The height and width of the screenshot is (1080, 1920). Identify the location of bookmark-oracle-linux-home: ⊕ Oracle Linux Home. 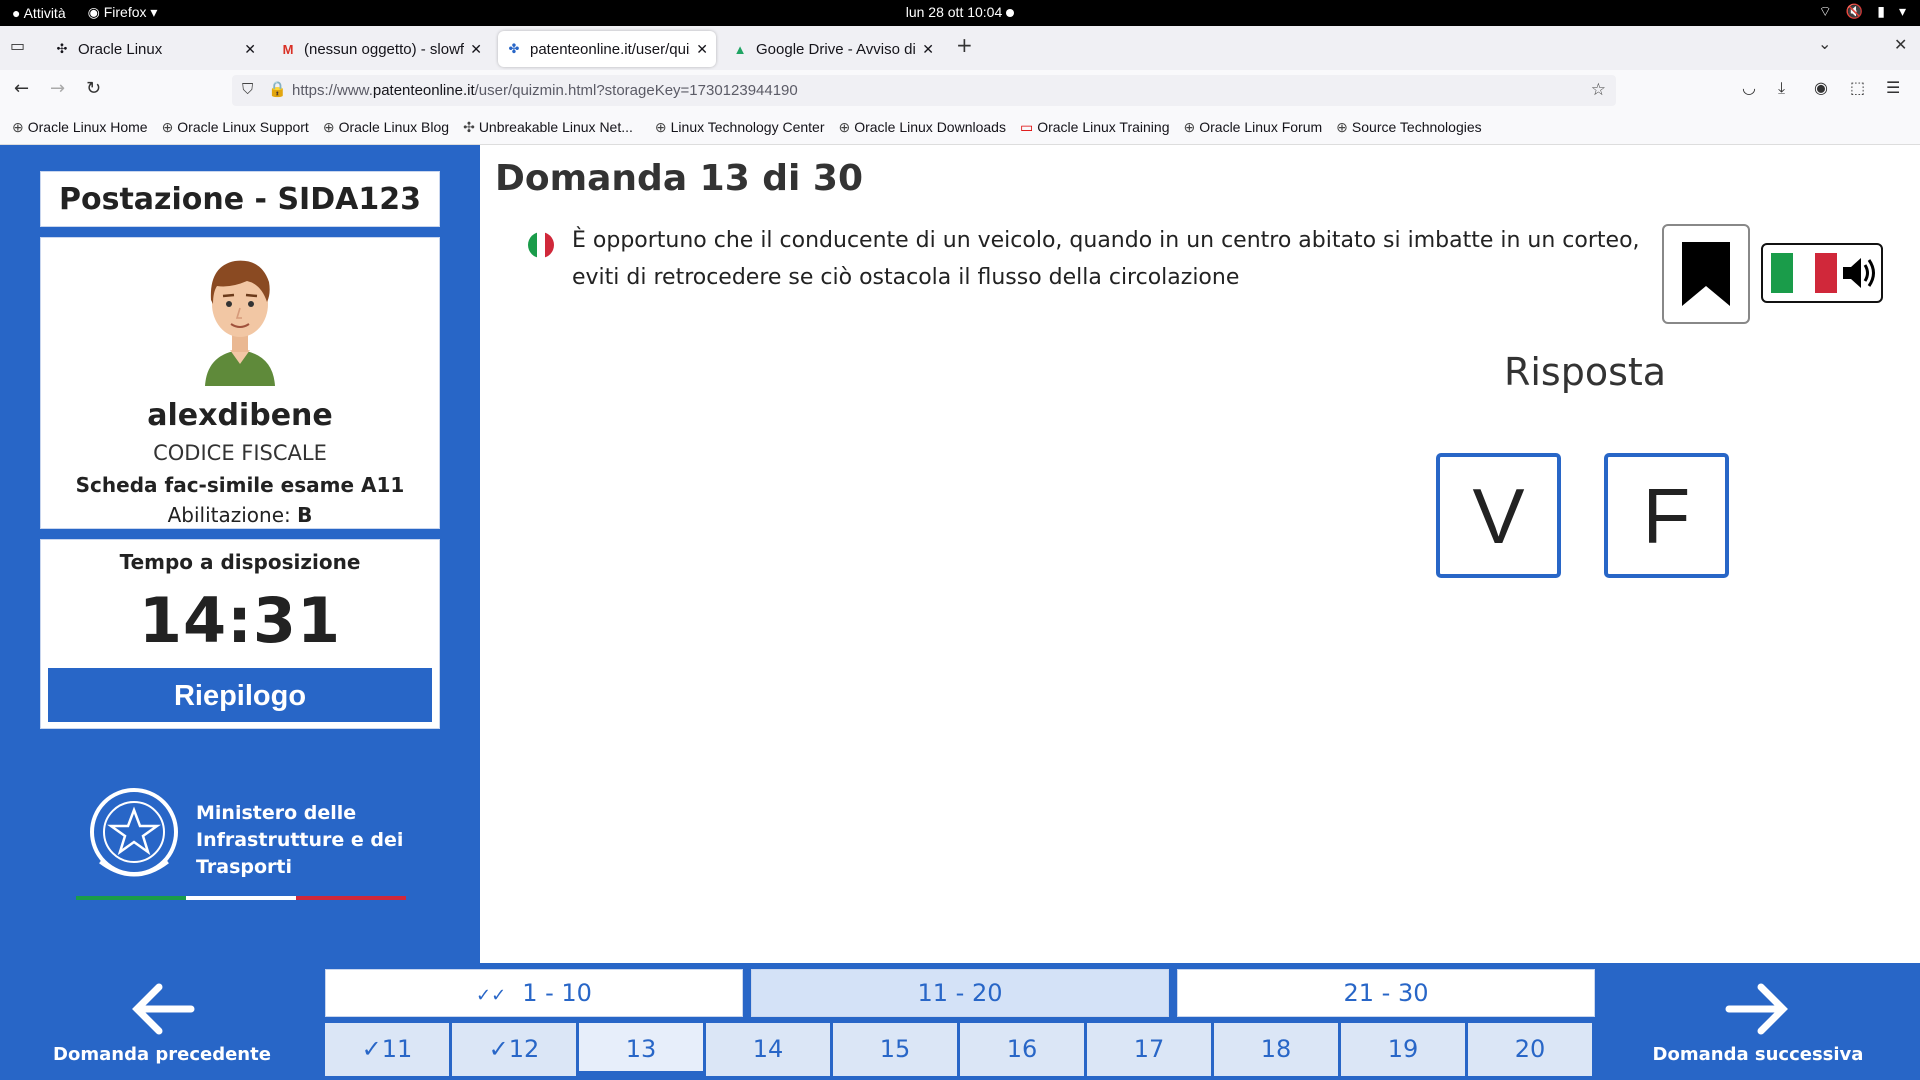
(80, 127).